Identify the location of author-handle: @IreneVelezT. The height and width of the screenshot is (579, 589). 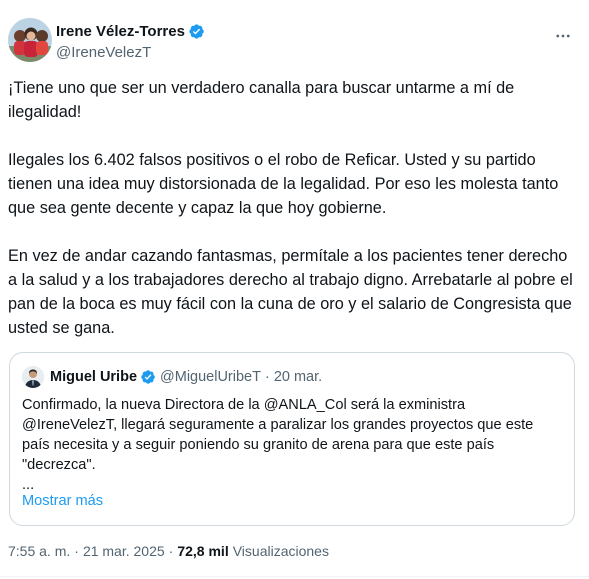
(130, 52).